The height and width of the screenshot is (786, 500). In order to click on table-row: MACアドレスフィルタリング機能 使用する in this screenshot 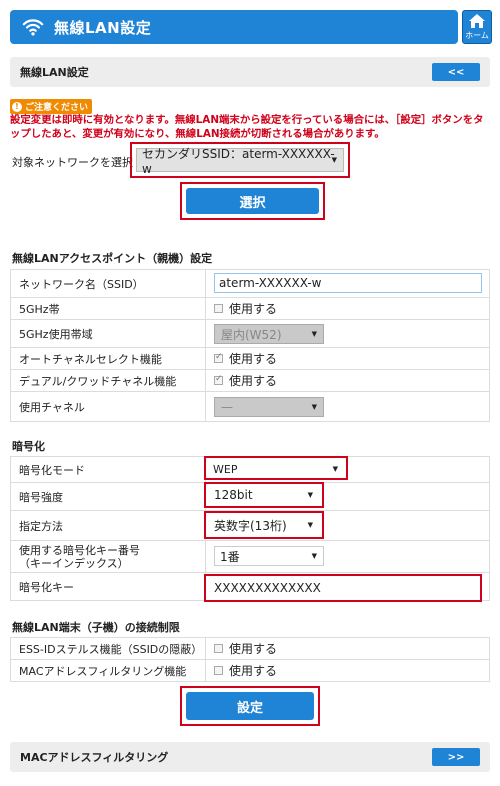, I will do `click(250, 670)`.